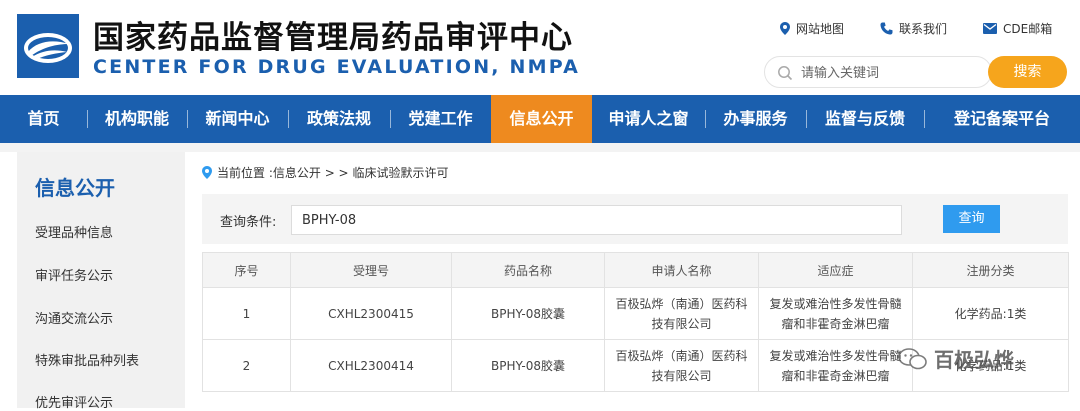 The image size is (1080, 411). Describe the element at coordinates (245, 173) in the screenshot. I see `breadcrumb-prefix: 当前位置 :` at that location.